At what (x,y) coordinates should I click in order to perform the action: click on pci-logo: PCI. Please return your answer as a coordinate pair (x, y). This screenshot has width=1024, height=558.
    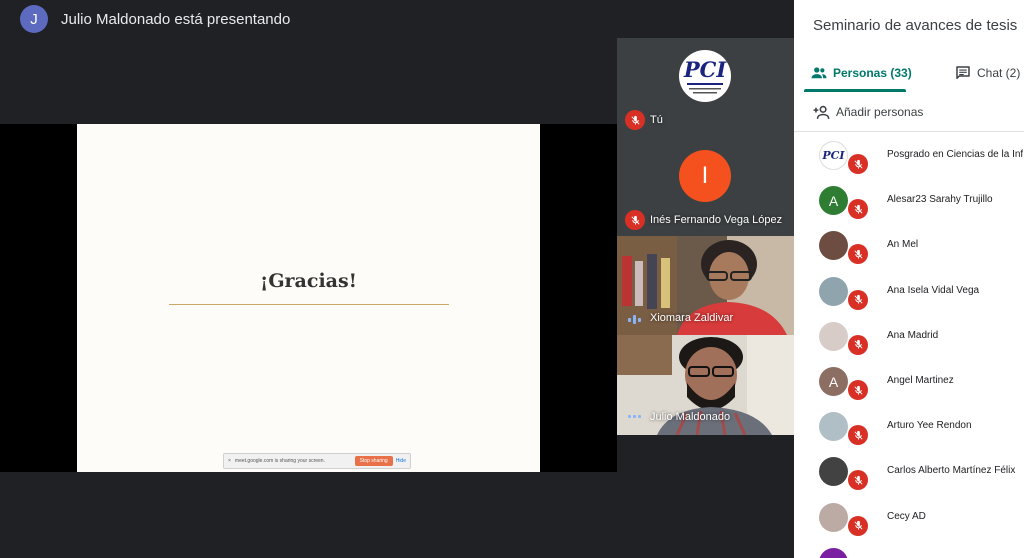
    Looking at the image, I should click on (705, 76).